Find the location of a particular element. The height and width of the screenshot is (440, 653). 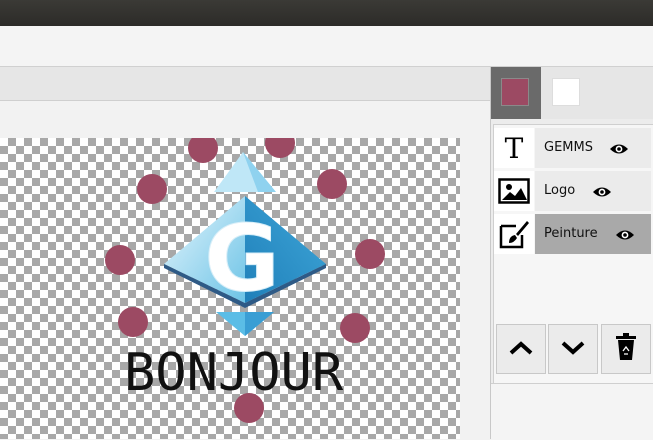

svg-text: T is located at coordinates (514, 148).